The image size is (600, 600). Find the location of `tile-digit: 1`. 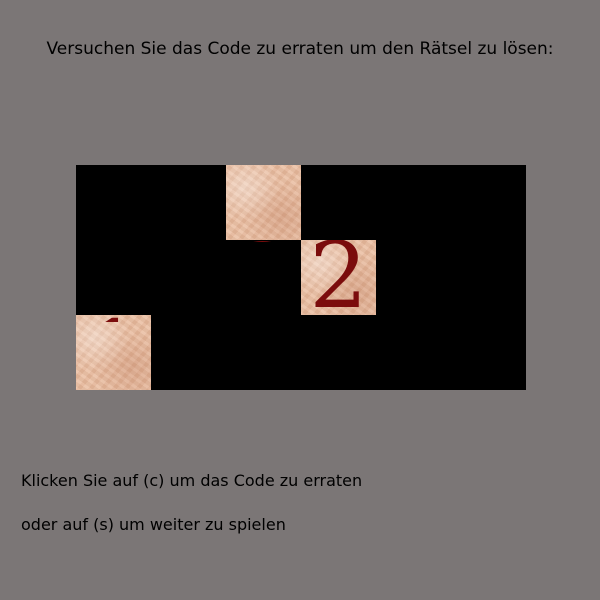

tile-digit: 1 is located at coordinates (113, 317).